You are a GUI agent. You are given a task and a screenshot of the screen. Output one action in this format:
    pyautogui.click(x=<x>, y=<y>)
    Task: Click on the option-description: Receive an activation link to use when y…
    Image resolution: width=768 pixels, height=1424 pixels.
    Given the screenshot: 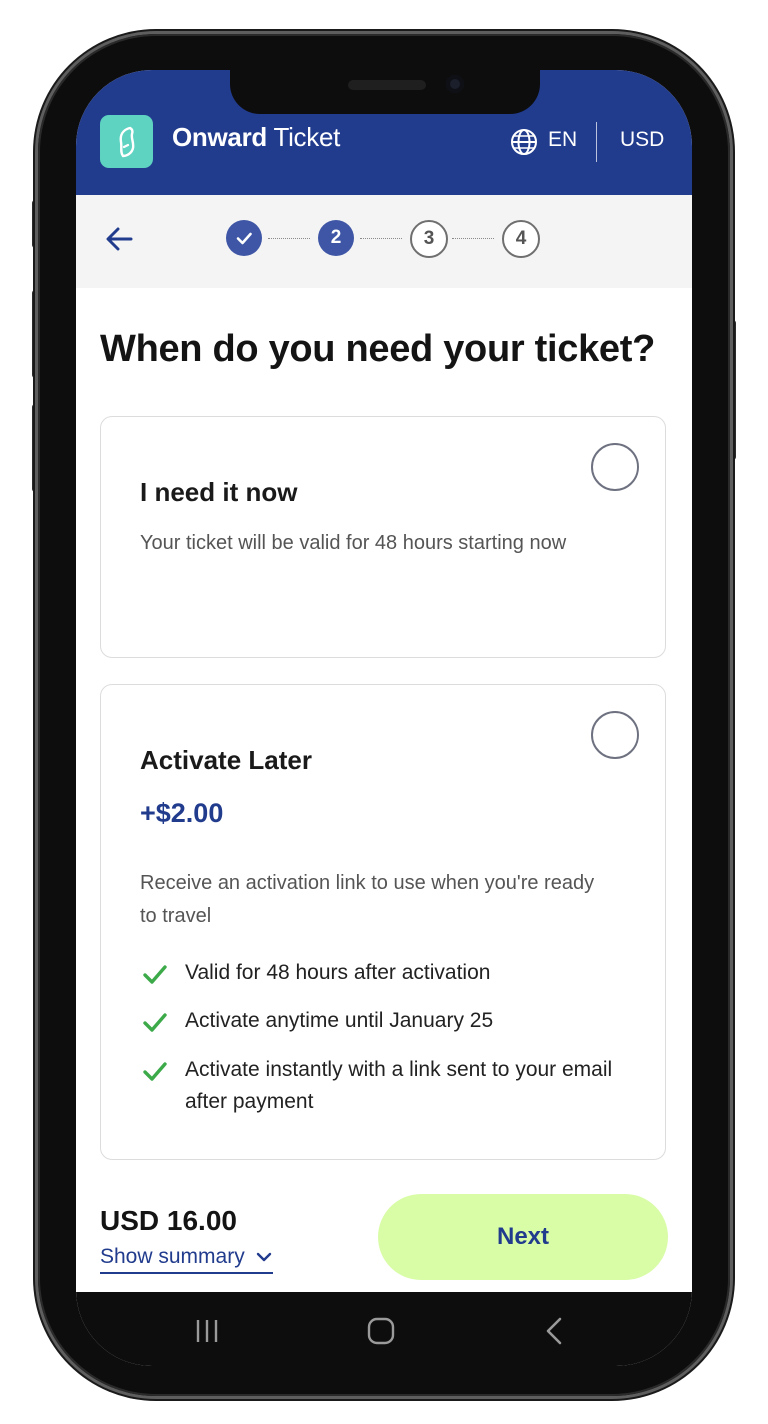 What is the action you would take?
    pyautogui.click(x=367, y=899)
    